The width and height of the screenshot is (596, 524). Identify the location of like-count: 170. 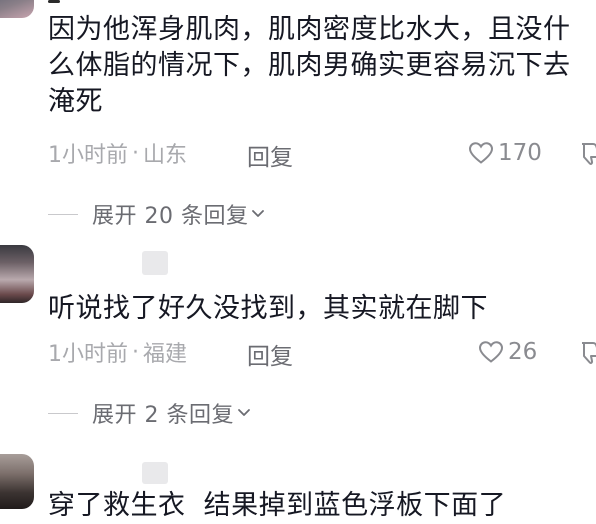
(520, 153).